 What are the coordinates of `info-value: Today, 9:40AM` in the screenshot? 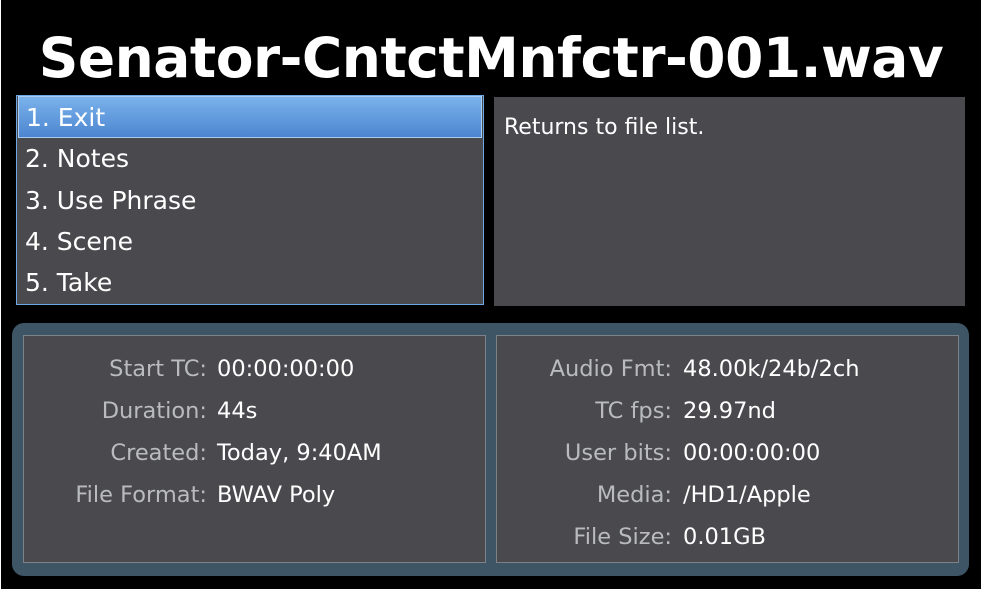 It's located at (299, 453).